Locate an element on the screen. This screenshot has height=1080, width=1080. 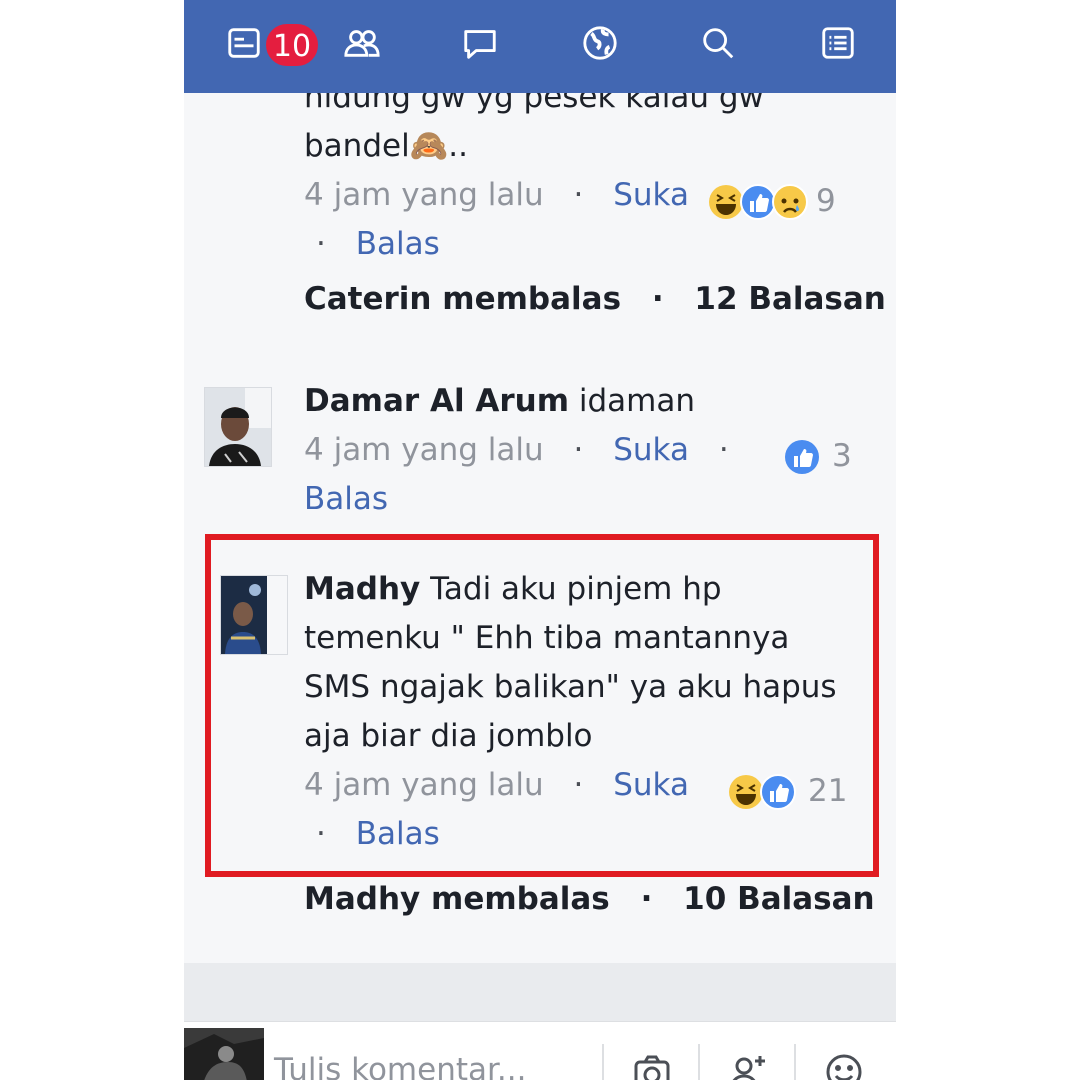
comment-text: Damar Al Arum idaman is located at coordinates (584, 401).